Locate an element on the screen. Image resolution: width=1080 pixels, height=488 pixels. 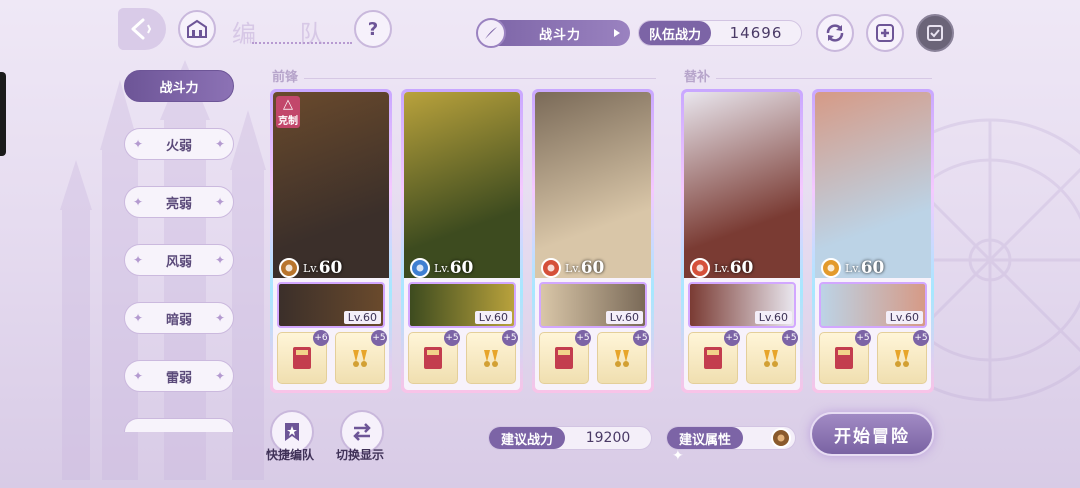
plus-square-icon is located at coordinates (885, 33).